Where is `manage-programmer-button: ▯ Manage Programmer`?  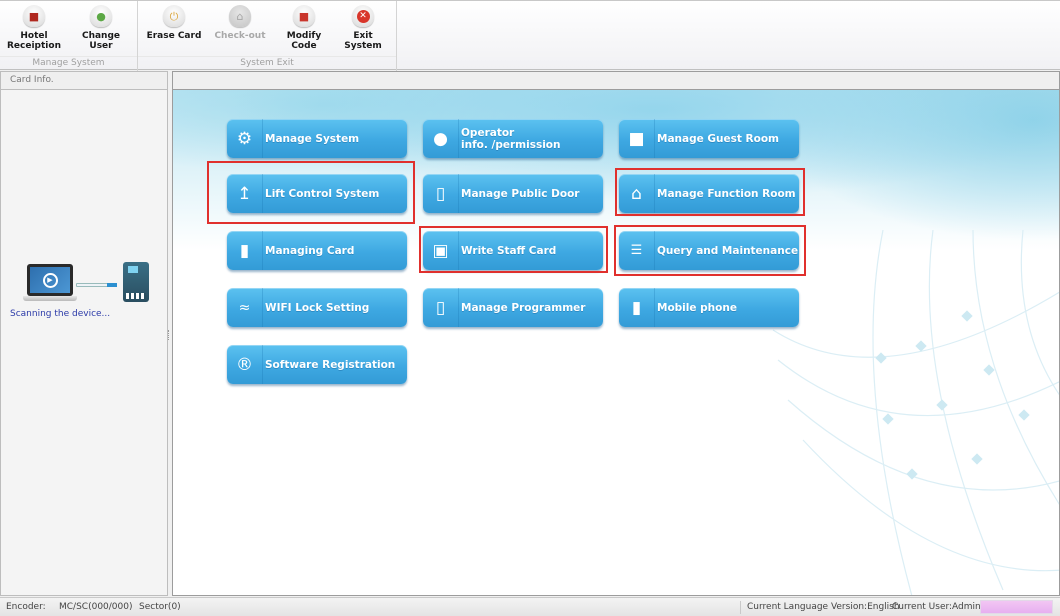 manage-programmer-button: ▯ Manage Programmer is located at coordinates (513, 307).